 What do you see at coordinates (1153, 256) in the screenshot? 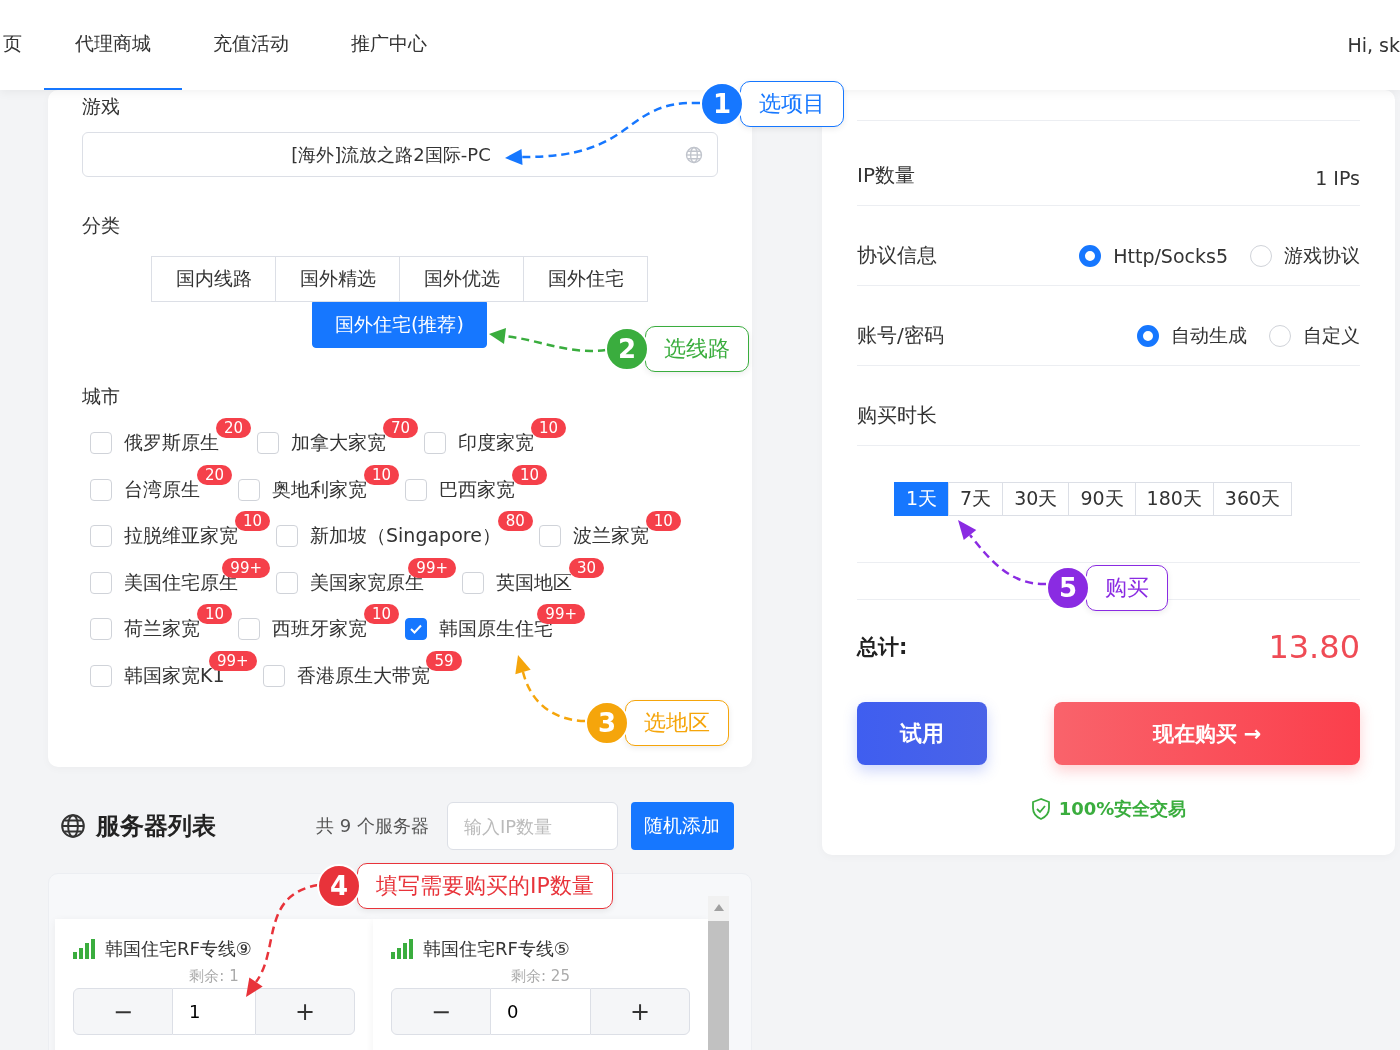
I see `radio-option: Http/Socks5` at bounding box center [1153, 256].